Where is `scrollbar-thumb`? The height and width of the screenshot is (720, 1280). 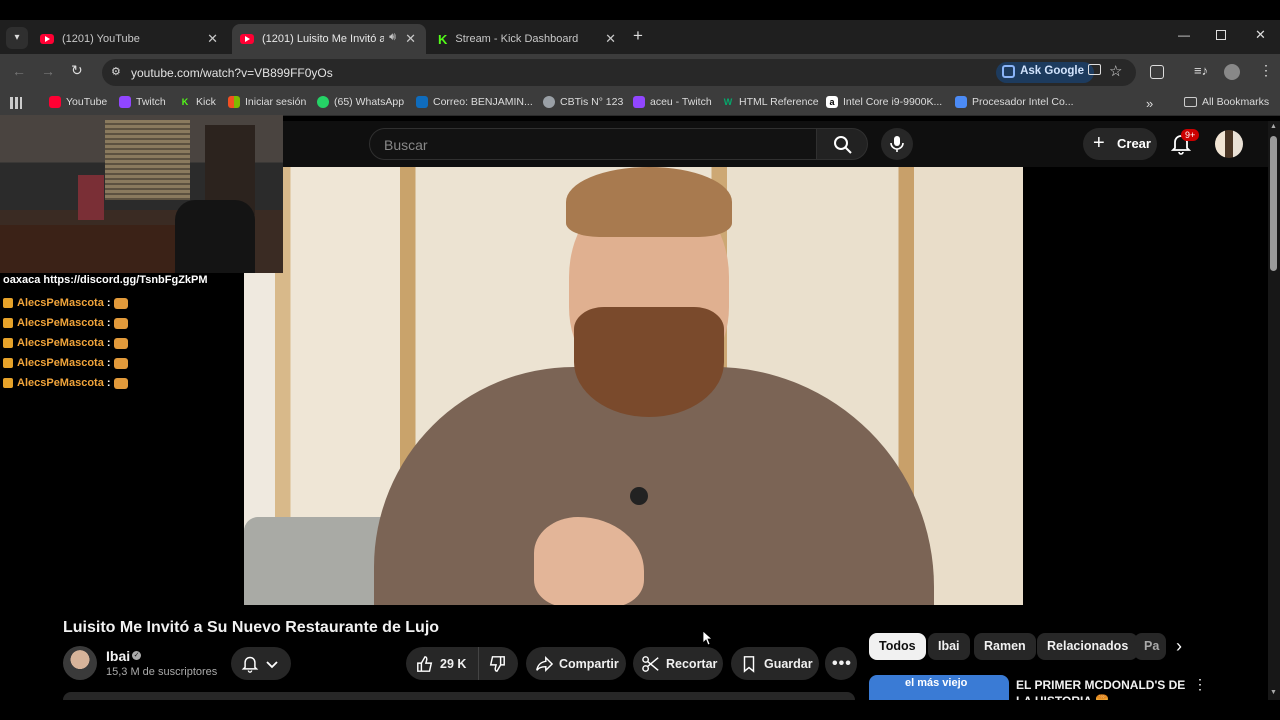 scrollbar-thumb is located at coordinates (1273, 203).